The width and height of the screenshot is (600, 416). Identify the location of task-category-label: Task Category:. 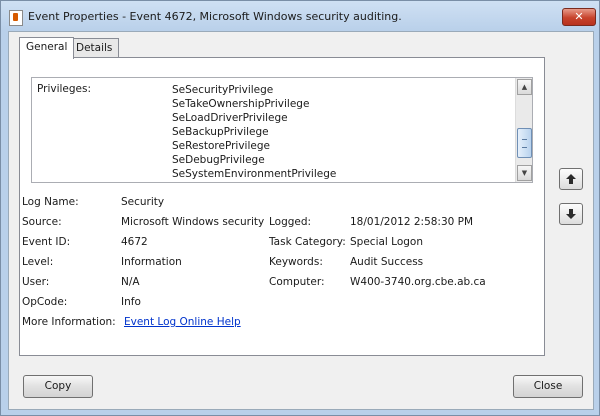
(307, 242).